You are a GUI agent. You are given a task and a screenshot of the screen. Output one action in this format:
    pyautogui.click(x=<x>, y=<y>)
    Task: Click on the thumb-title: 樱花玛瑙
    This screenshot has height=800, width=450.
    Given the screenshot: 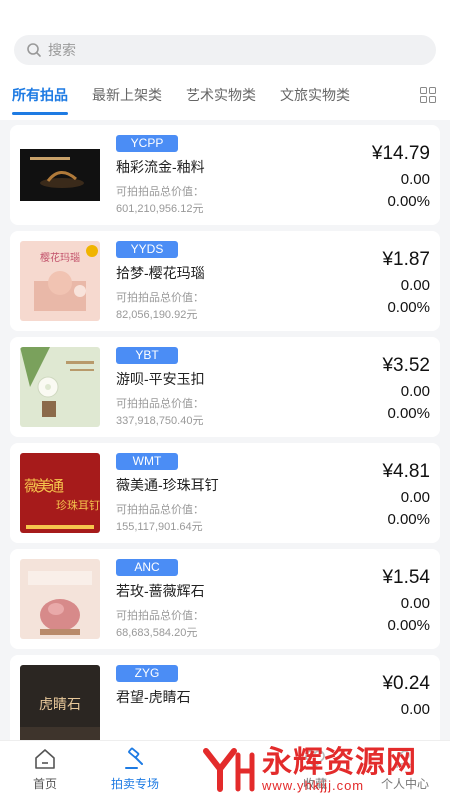 What is the action you would take?
    pyautogui.click(x=60, y=257)
    